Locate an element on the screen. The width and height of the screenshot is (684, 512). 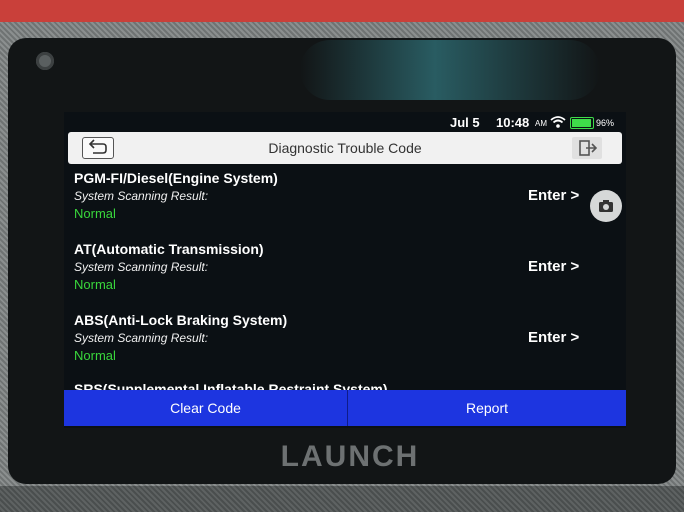
title-bar: Diagnostic Trouble Code is located at coordinates (345, 148).